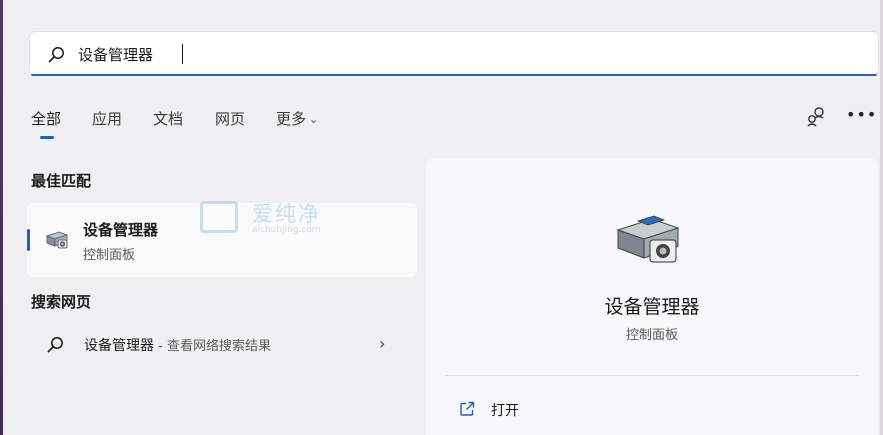 The height and width of the screenshot is (435, 883). I want to click on detail-title: 设备管理器, so click(652, 307).